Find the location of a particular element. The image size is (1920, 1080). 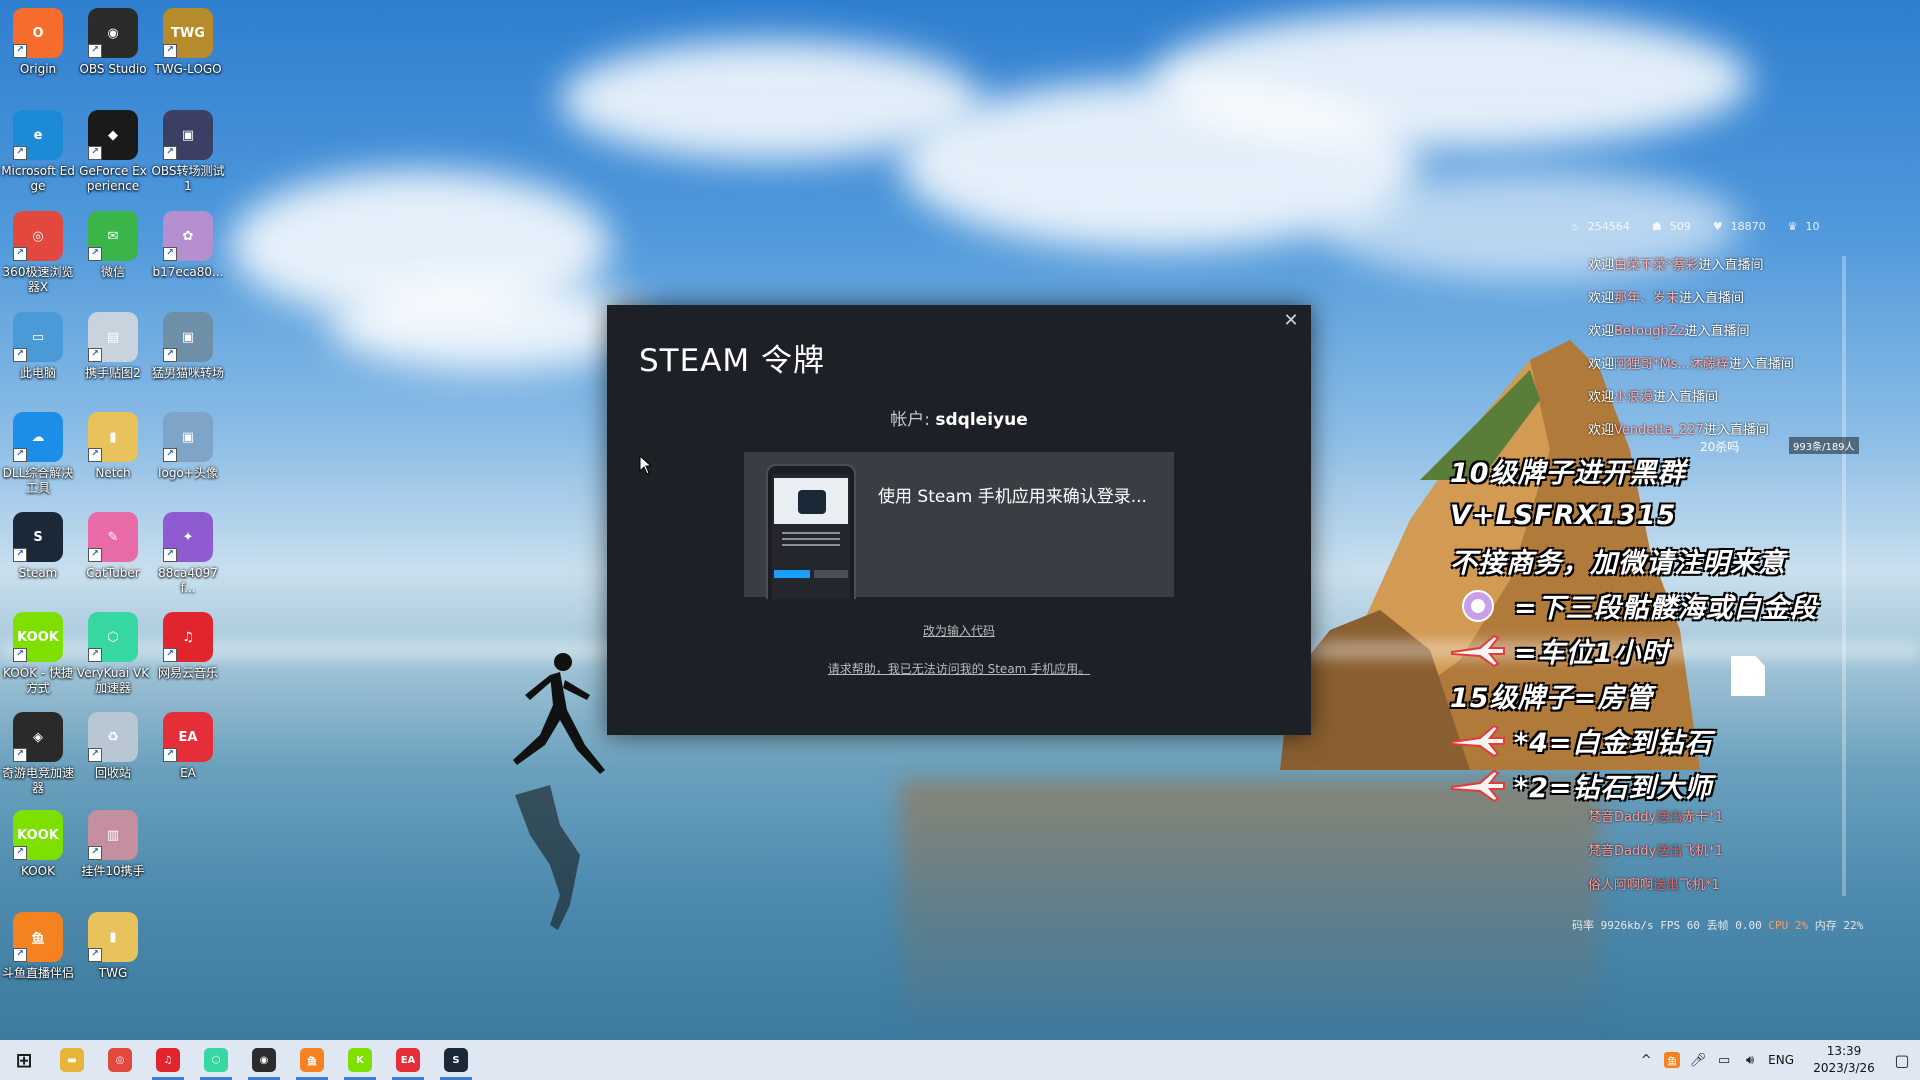

desktop-icon: ◈ ↗ 奇游电竞加速器 is located at coordinates (38, 754).